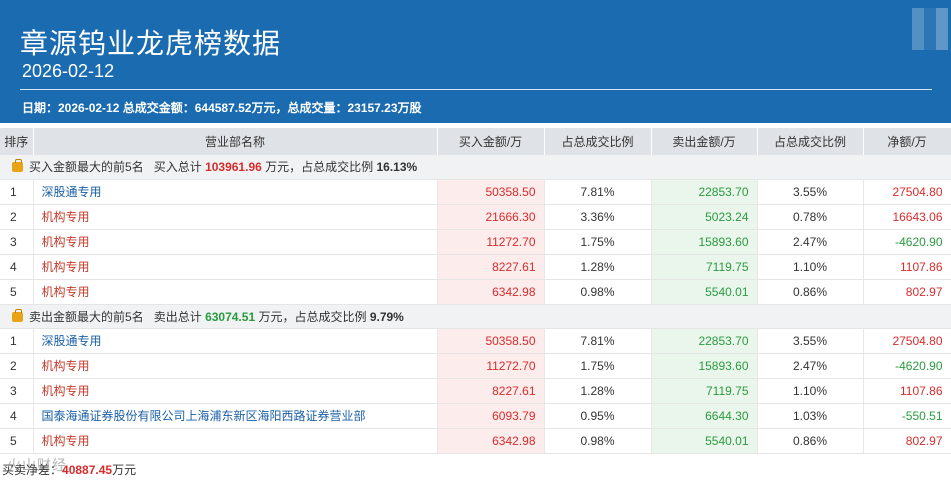 The image size is (951, 481). I want to click on page-title: 章源钨业龙虎榜数据, so click(151, 43).